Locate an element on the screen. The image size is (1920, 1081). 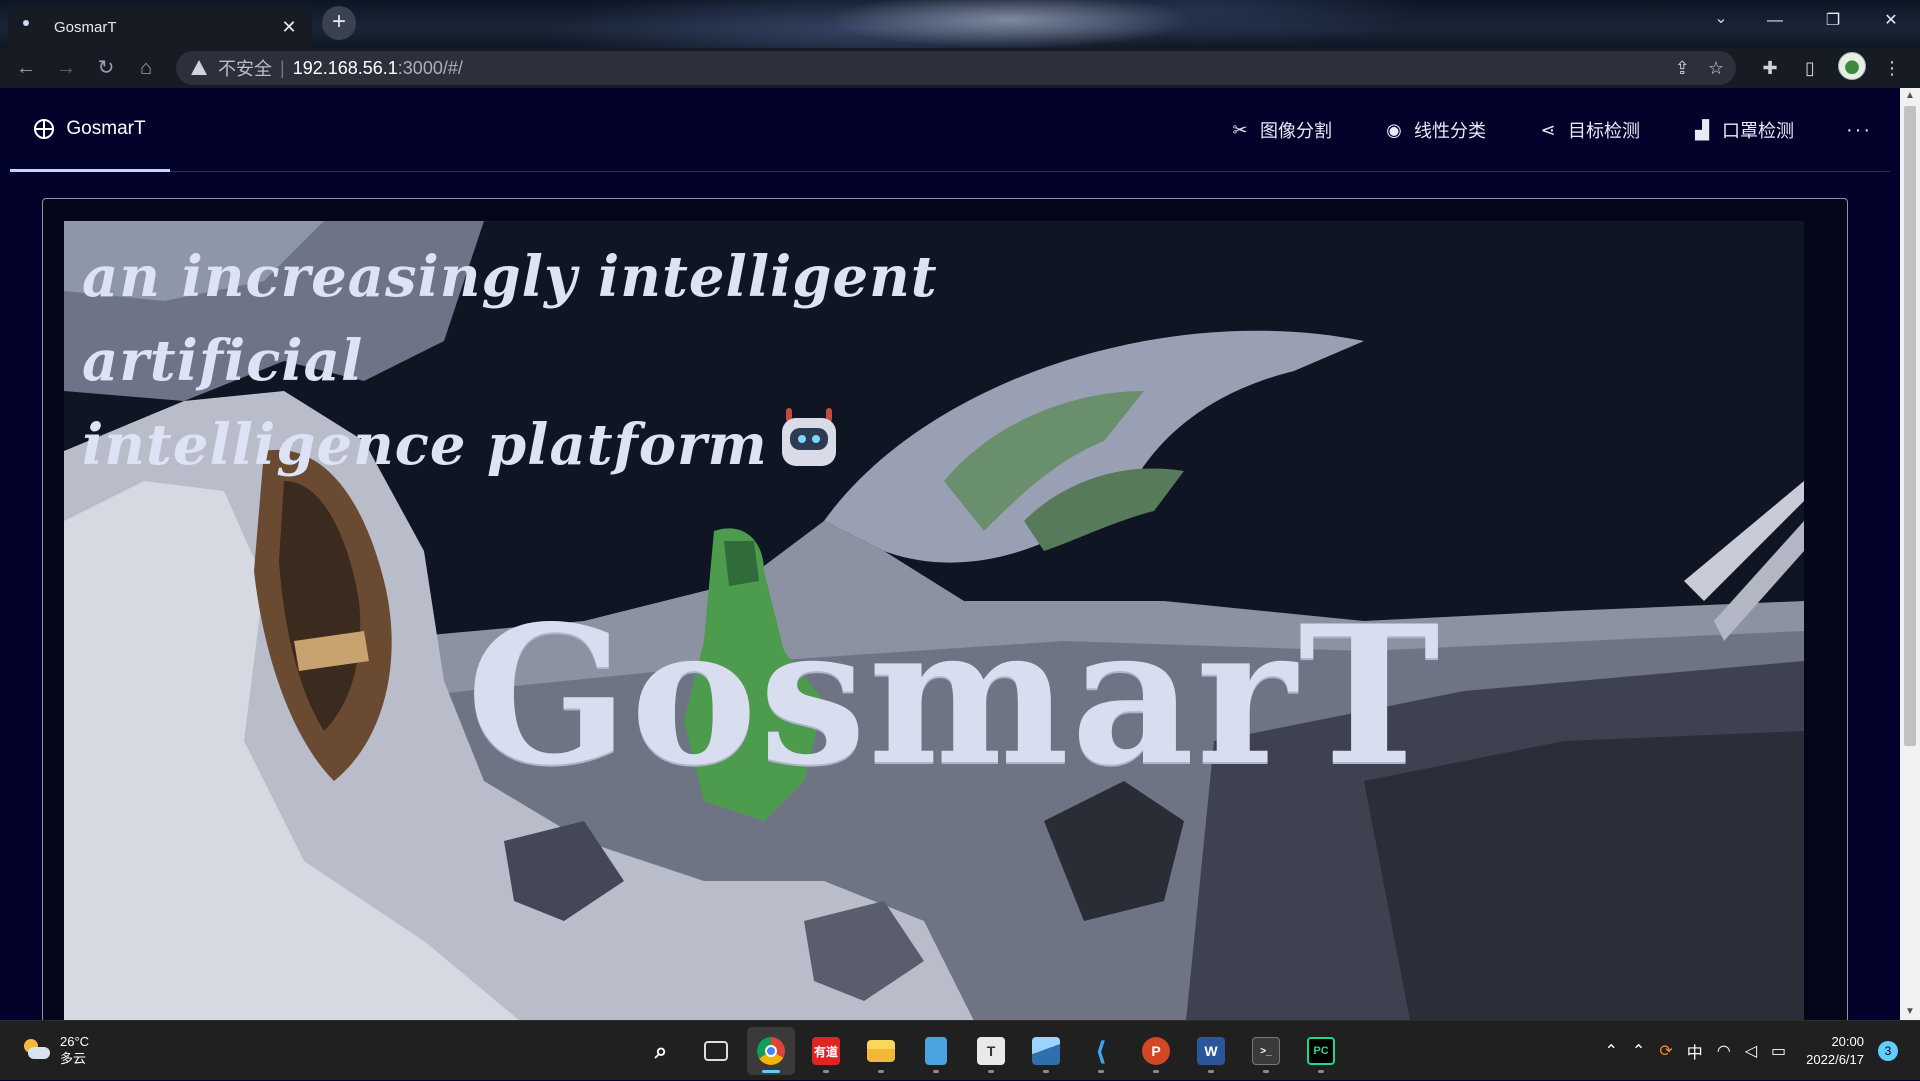
taskbar-app-pycharm: PC is located at coordinates (1321, 1051).